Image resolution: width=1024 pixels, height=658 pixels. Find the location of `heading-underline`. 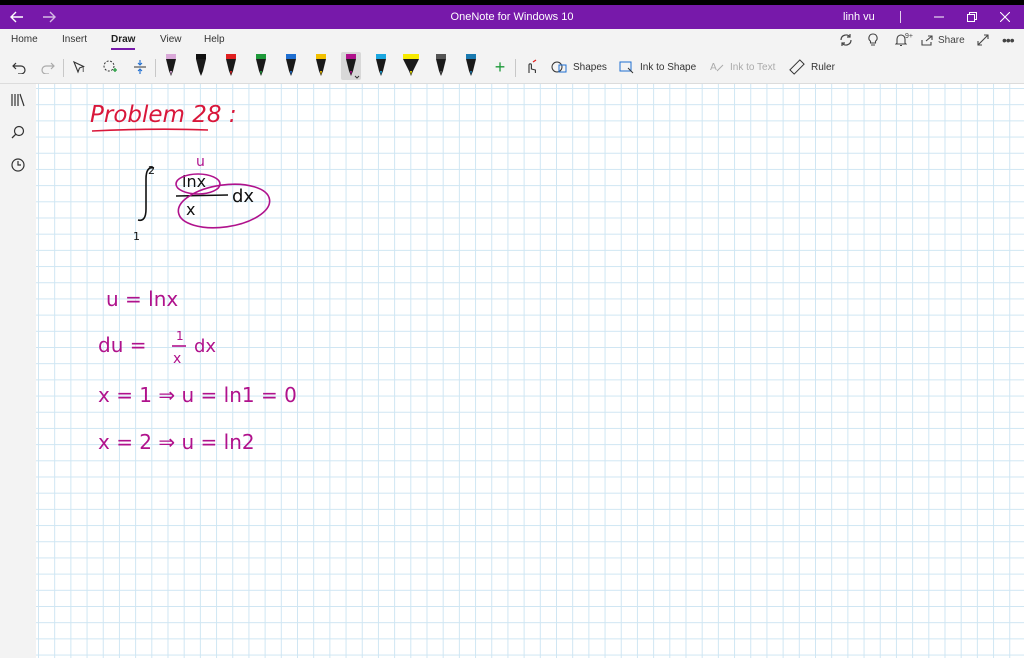

heading-underline is located at coordinates (150, 130).